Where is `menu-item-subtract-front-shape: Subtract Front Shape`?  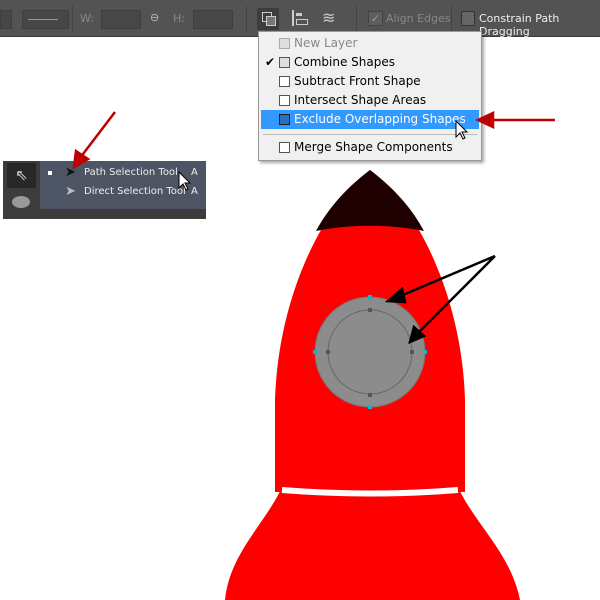
menu-item-subtract-front-shape: Subtract Front Shape is located at coordinates (370, 81).